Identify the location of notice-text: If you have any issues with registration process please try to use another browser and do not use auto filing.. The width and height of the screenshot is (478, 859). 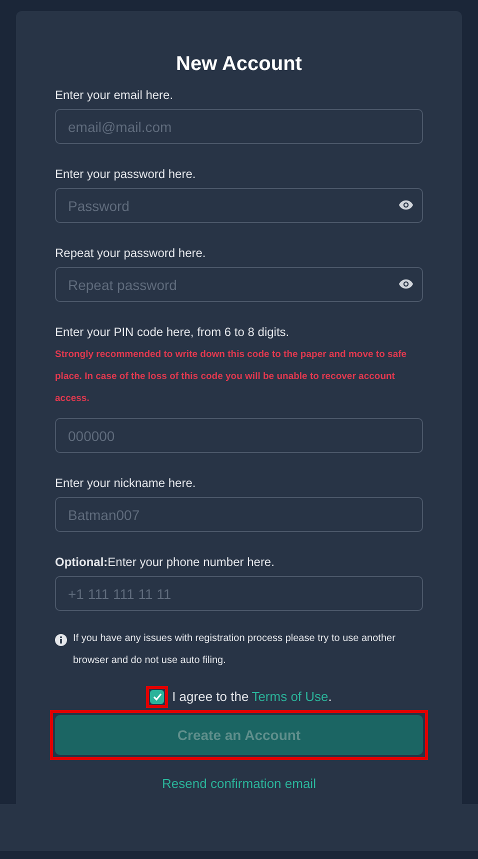
(234, 650).